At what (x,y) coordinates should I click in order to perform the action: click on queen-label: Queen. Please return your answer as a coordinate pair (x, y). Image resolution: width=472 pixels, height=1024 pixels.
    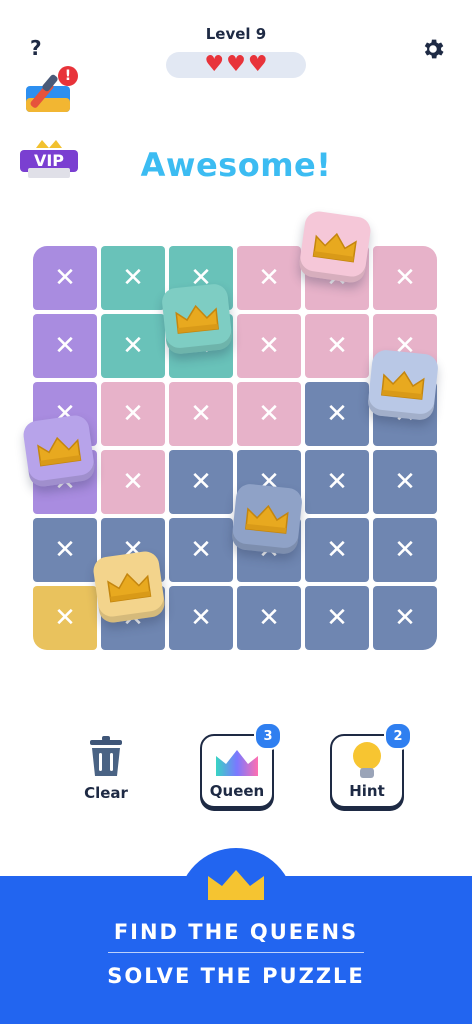
    Looking at the image, I should click on (237, 791).